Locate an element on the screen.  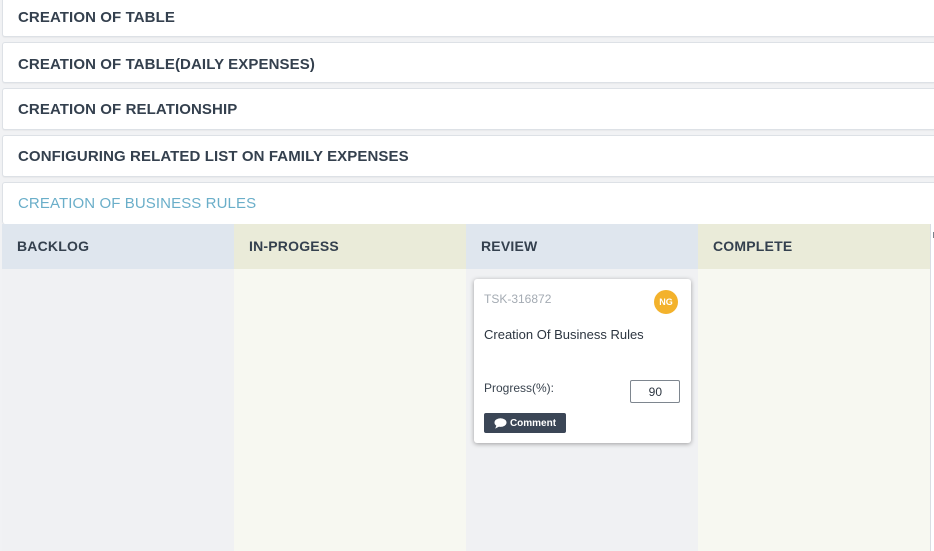
accordion-item-creation-of-table: CREATION OF TABLE is located at coordinates (468, 18).